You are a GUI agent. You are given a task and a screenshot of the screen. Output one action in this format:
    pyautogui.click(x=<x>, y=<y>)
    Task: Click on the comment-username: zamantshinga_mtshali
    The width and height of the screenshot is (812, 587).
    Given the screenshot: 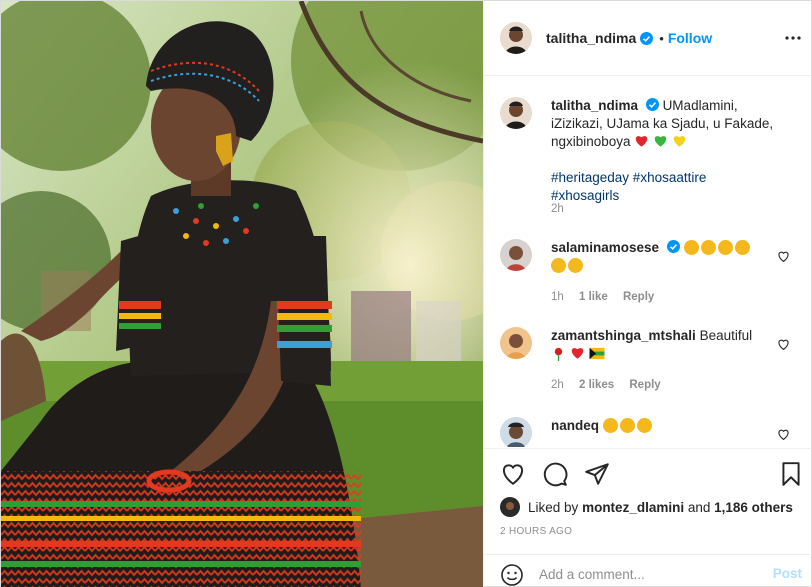 What is the action you would take?
    pyautogui.click(x=623, y=335)
    